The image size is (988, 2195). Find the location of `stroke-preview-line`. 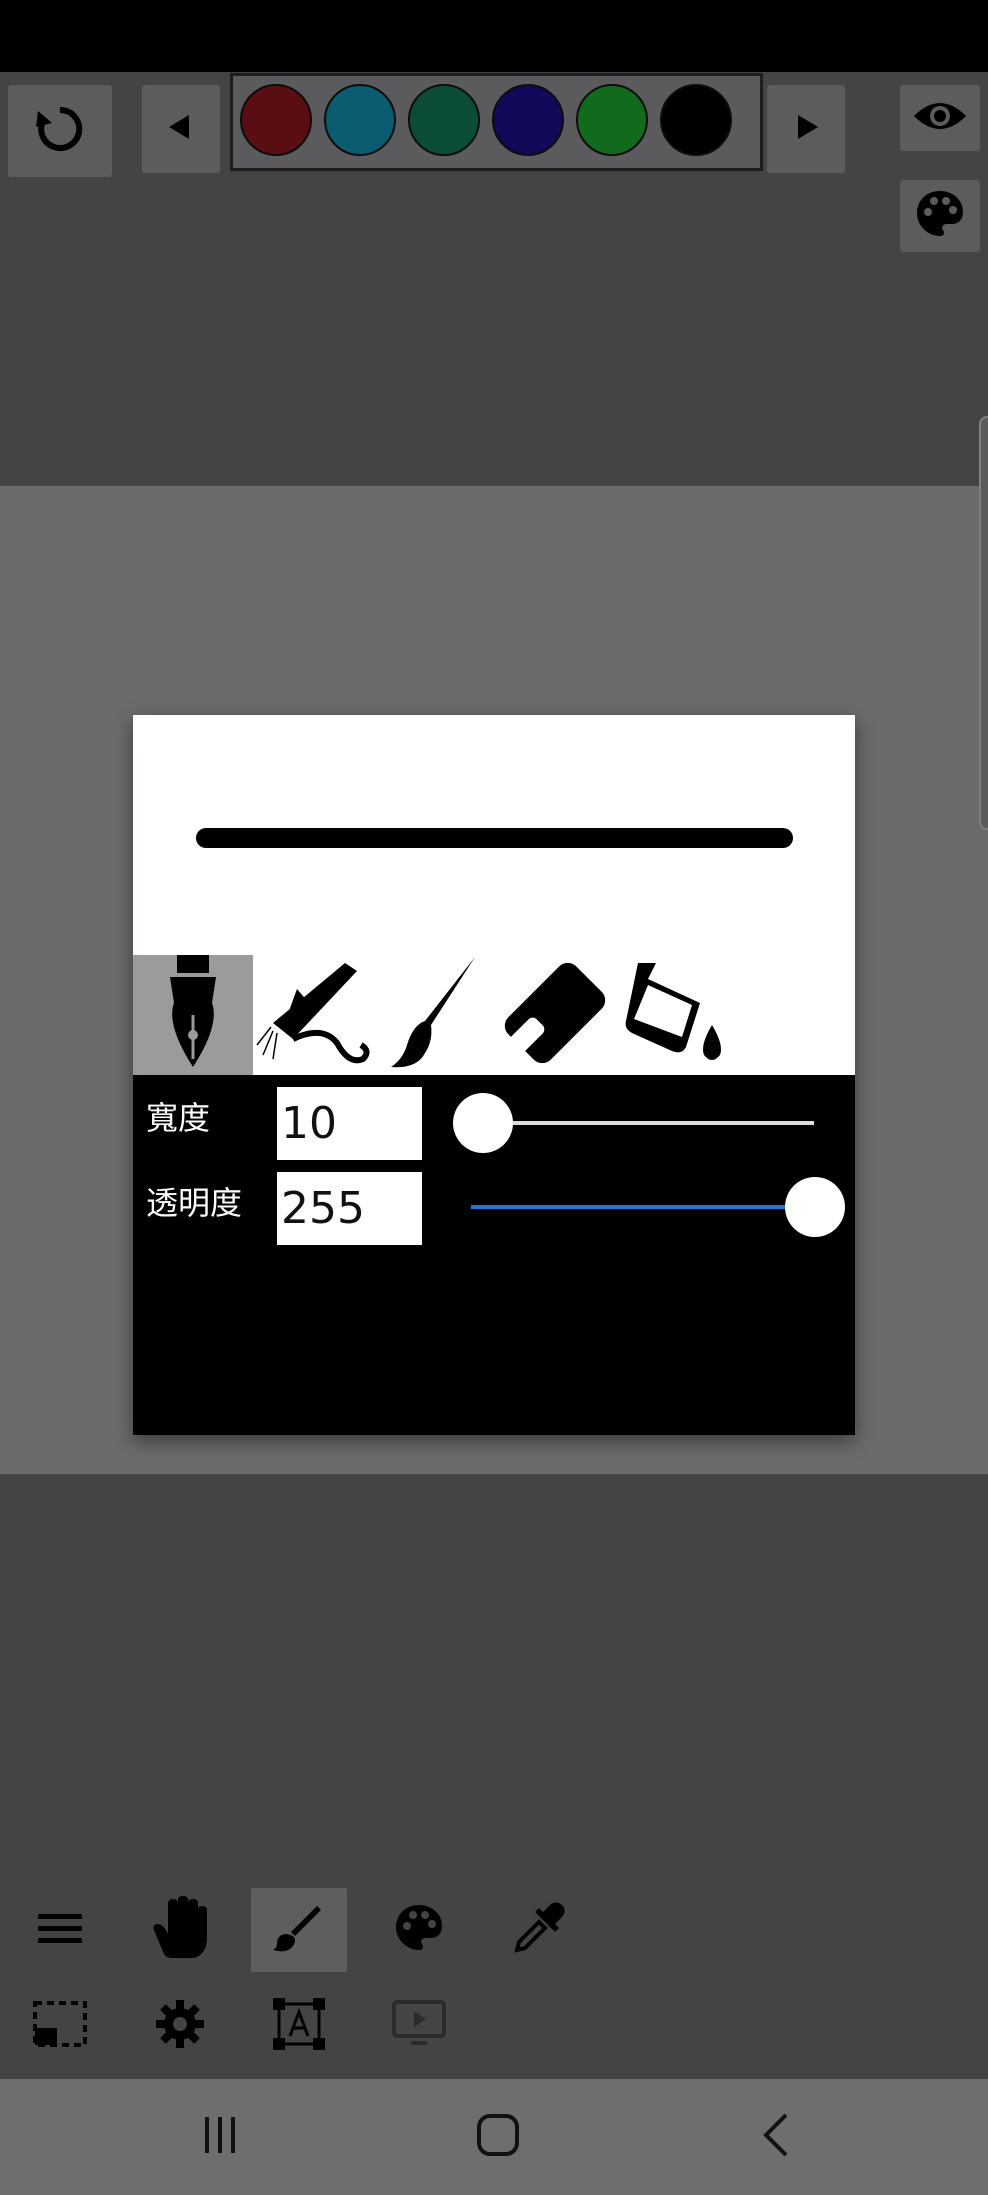

stroke-preview-line is located at coordinates (494, 838).